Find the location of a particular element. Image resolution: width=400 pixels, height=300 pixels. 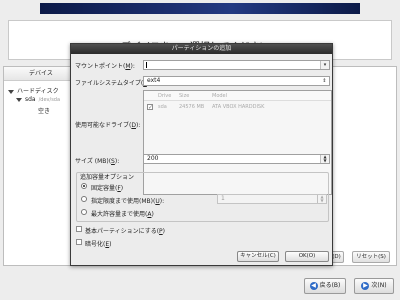

fill-to-limit-label: 指定限度まで使用(MB)(U): is located at coordinates (127, 200).